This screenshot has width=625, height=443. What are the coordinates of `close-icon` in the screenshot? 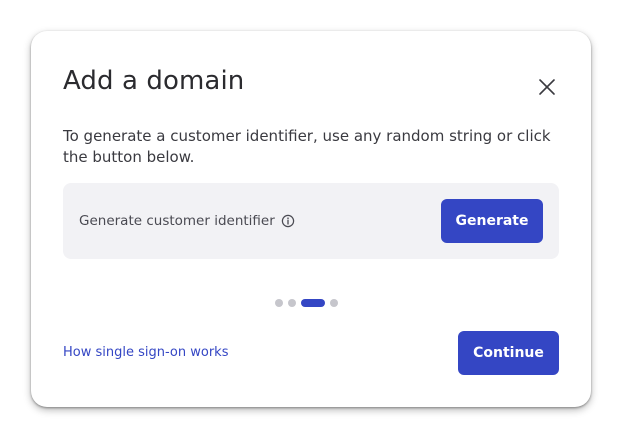 It's located at (547, 87).